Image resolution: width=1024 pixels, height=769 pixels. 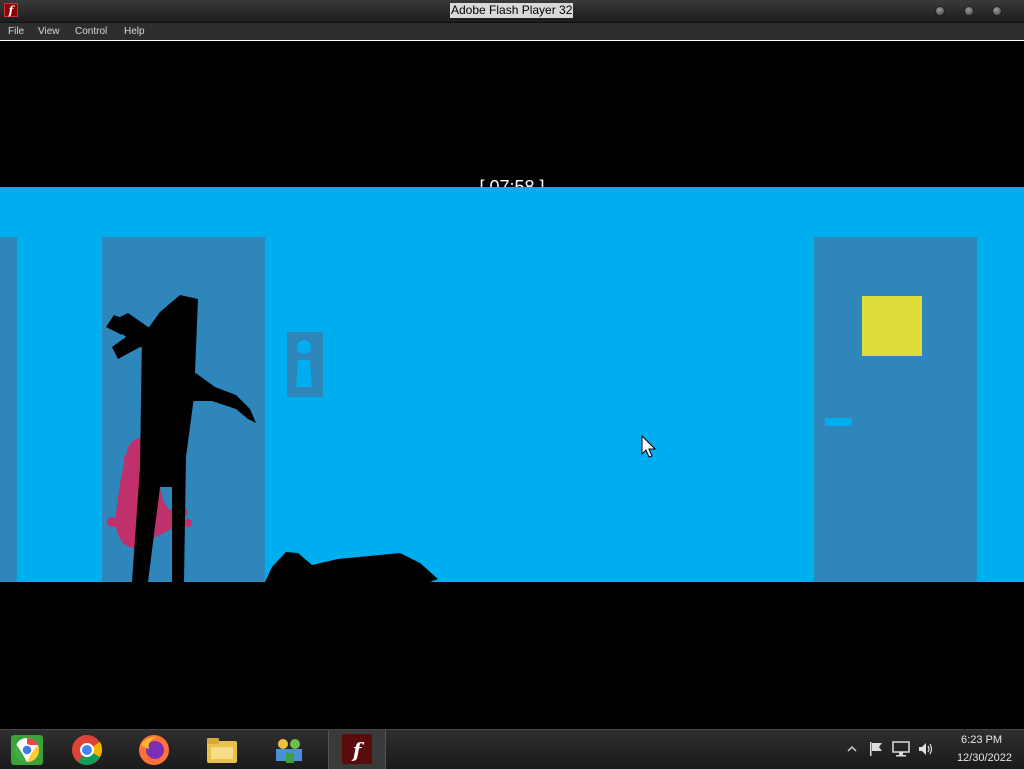 What do you see at coordinates (154, 750) in the screenshot?
I see `firefox-icon` at bounding box center [154, 750].